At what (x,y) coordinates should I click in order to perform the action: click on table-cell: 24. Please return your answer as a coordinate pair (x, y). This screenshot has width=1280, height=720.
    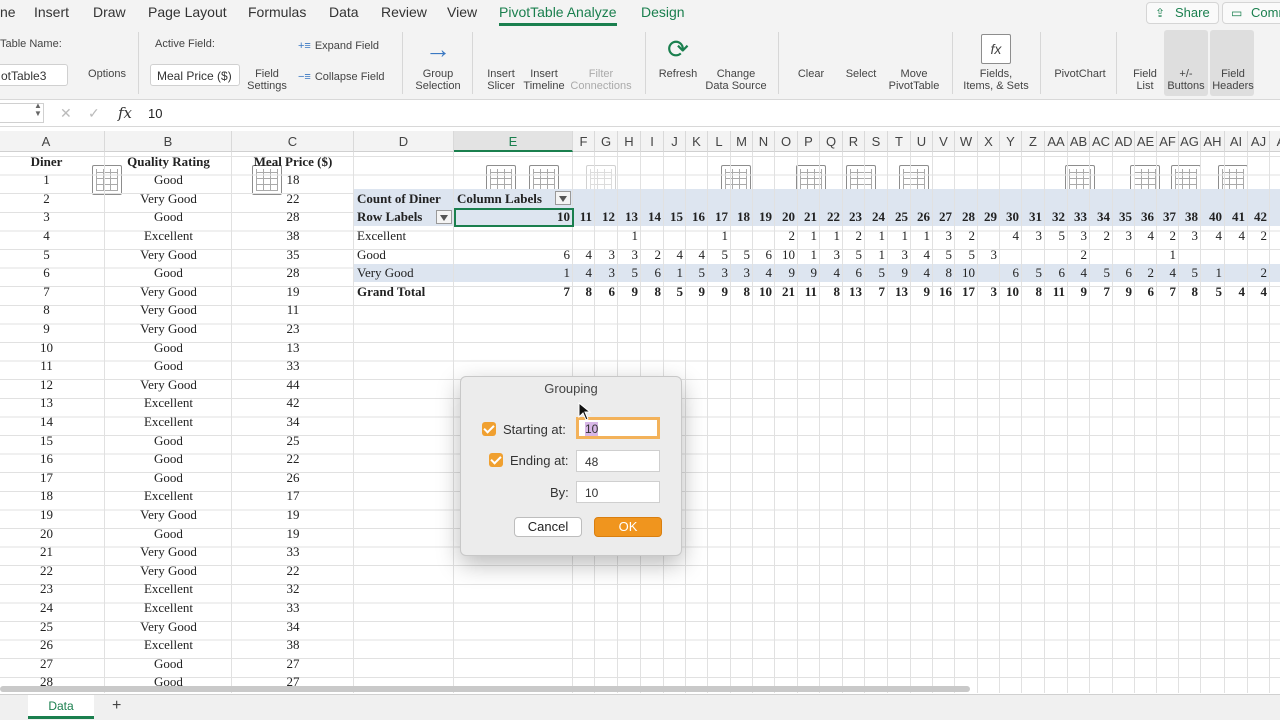
    Looking at the image, I should click on (52, 608).